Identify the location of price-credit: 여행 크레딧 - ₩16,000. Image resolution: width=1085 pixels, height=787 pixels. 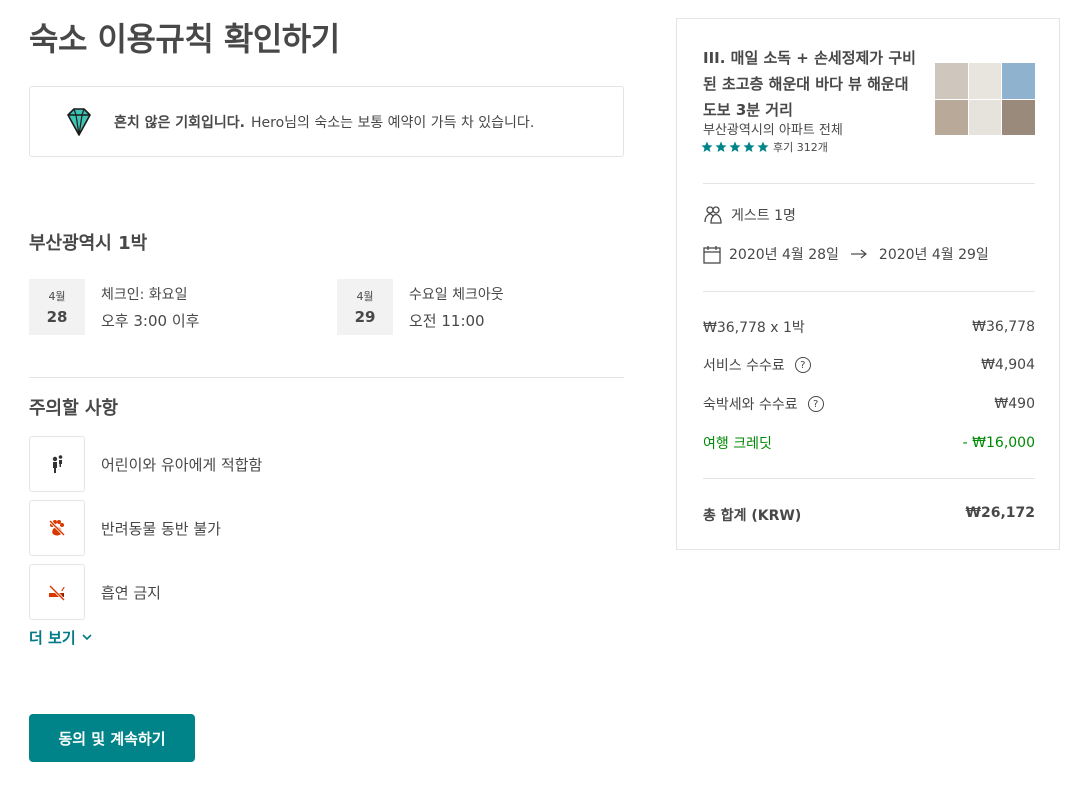
(869, 443).